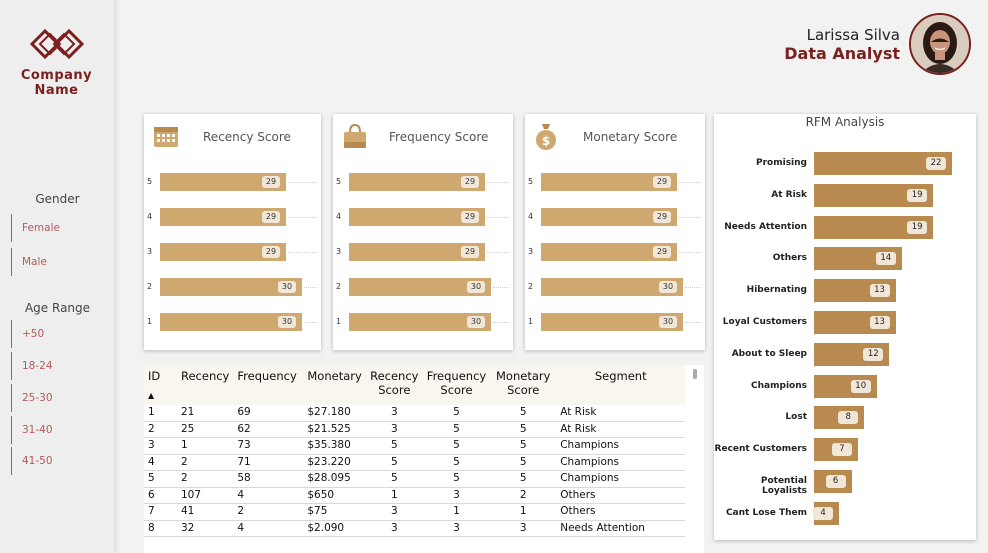  Describe the element at coordinates (523, 385) in the screenshot. I see `column-header-monetary-score: Monetary Score` at that location.